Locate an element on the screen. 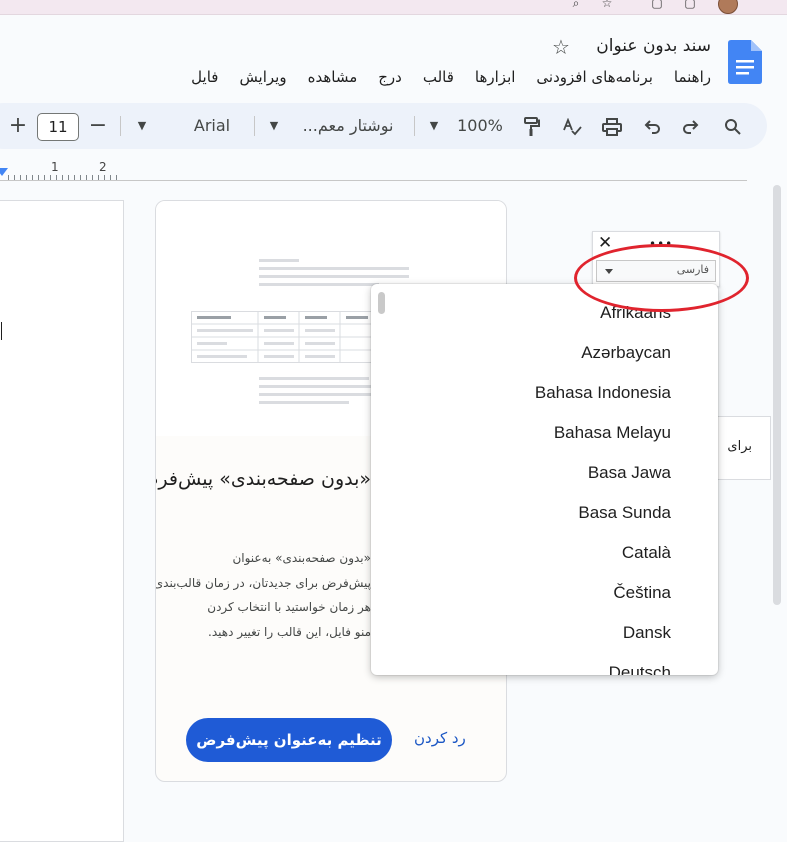 Image resolution: width=787 pixels, height=842 pixels. search-menus-icon is located at coordinates (733, 126).